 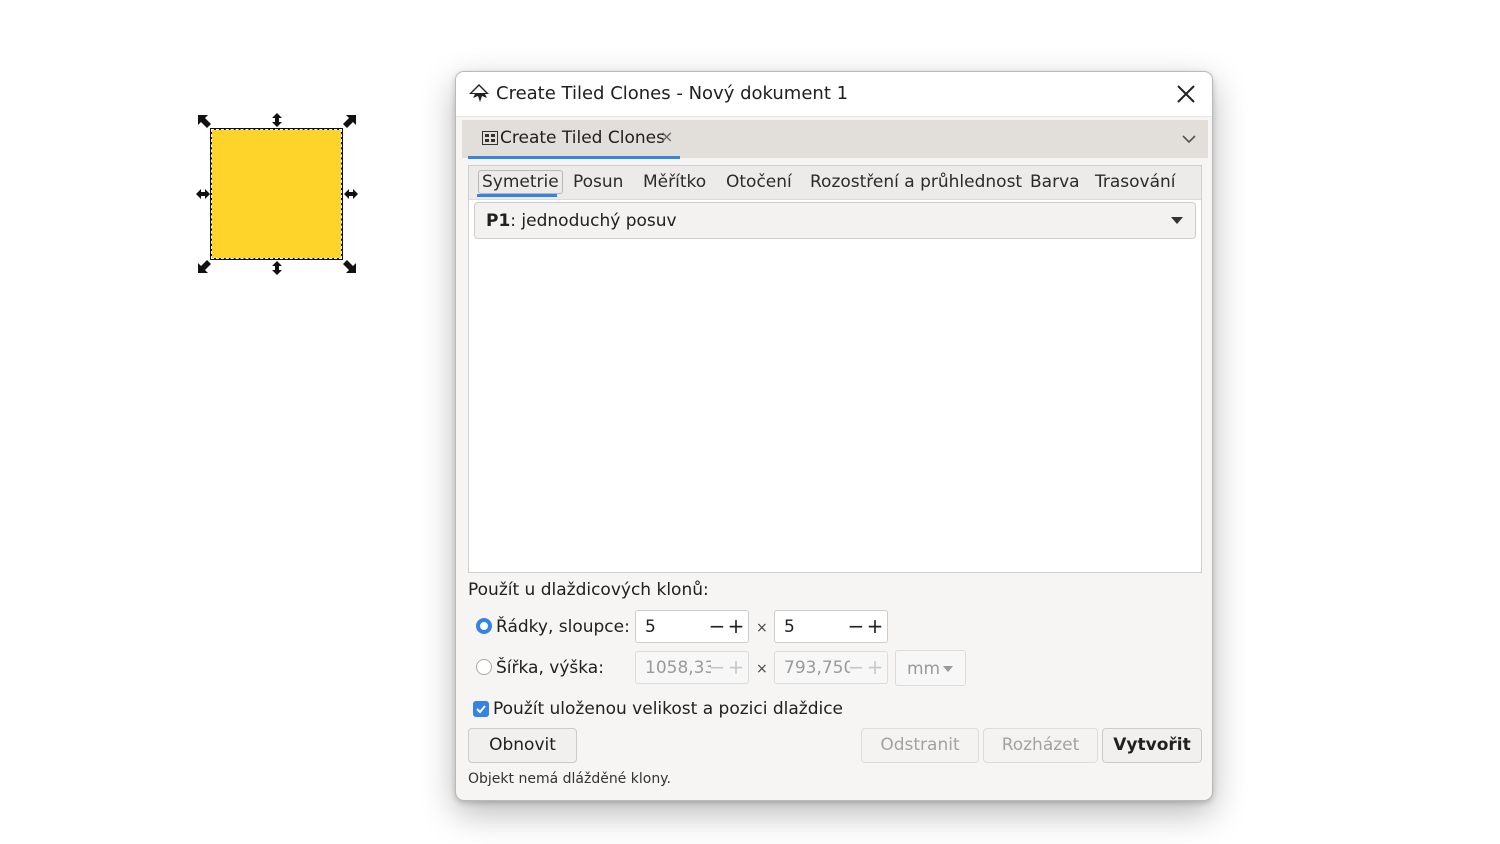 I want to click on unclump-button: Rozházet, so click(x=1040, y=745).